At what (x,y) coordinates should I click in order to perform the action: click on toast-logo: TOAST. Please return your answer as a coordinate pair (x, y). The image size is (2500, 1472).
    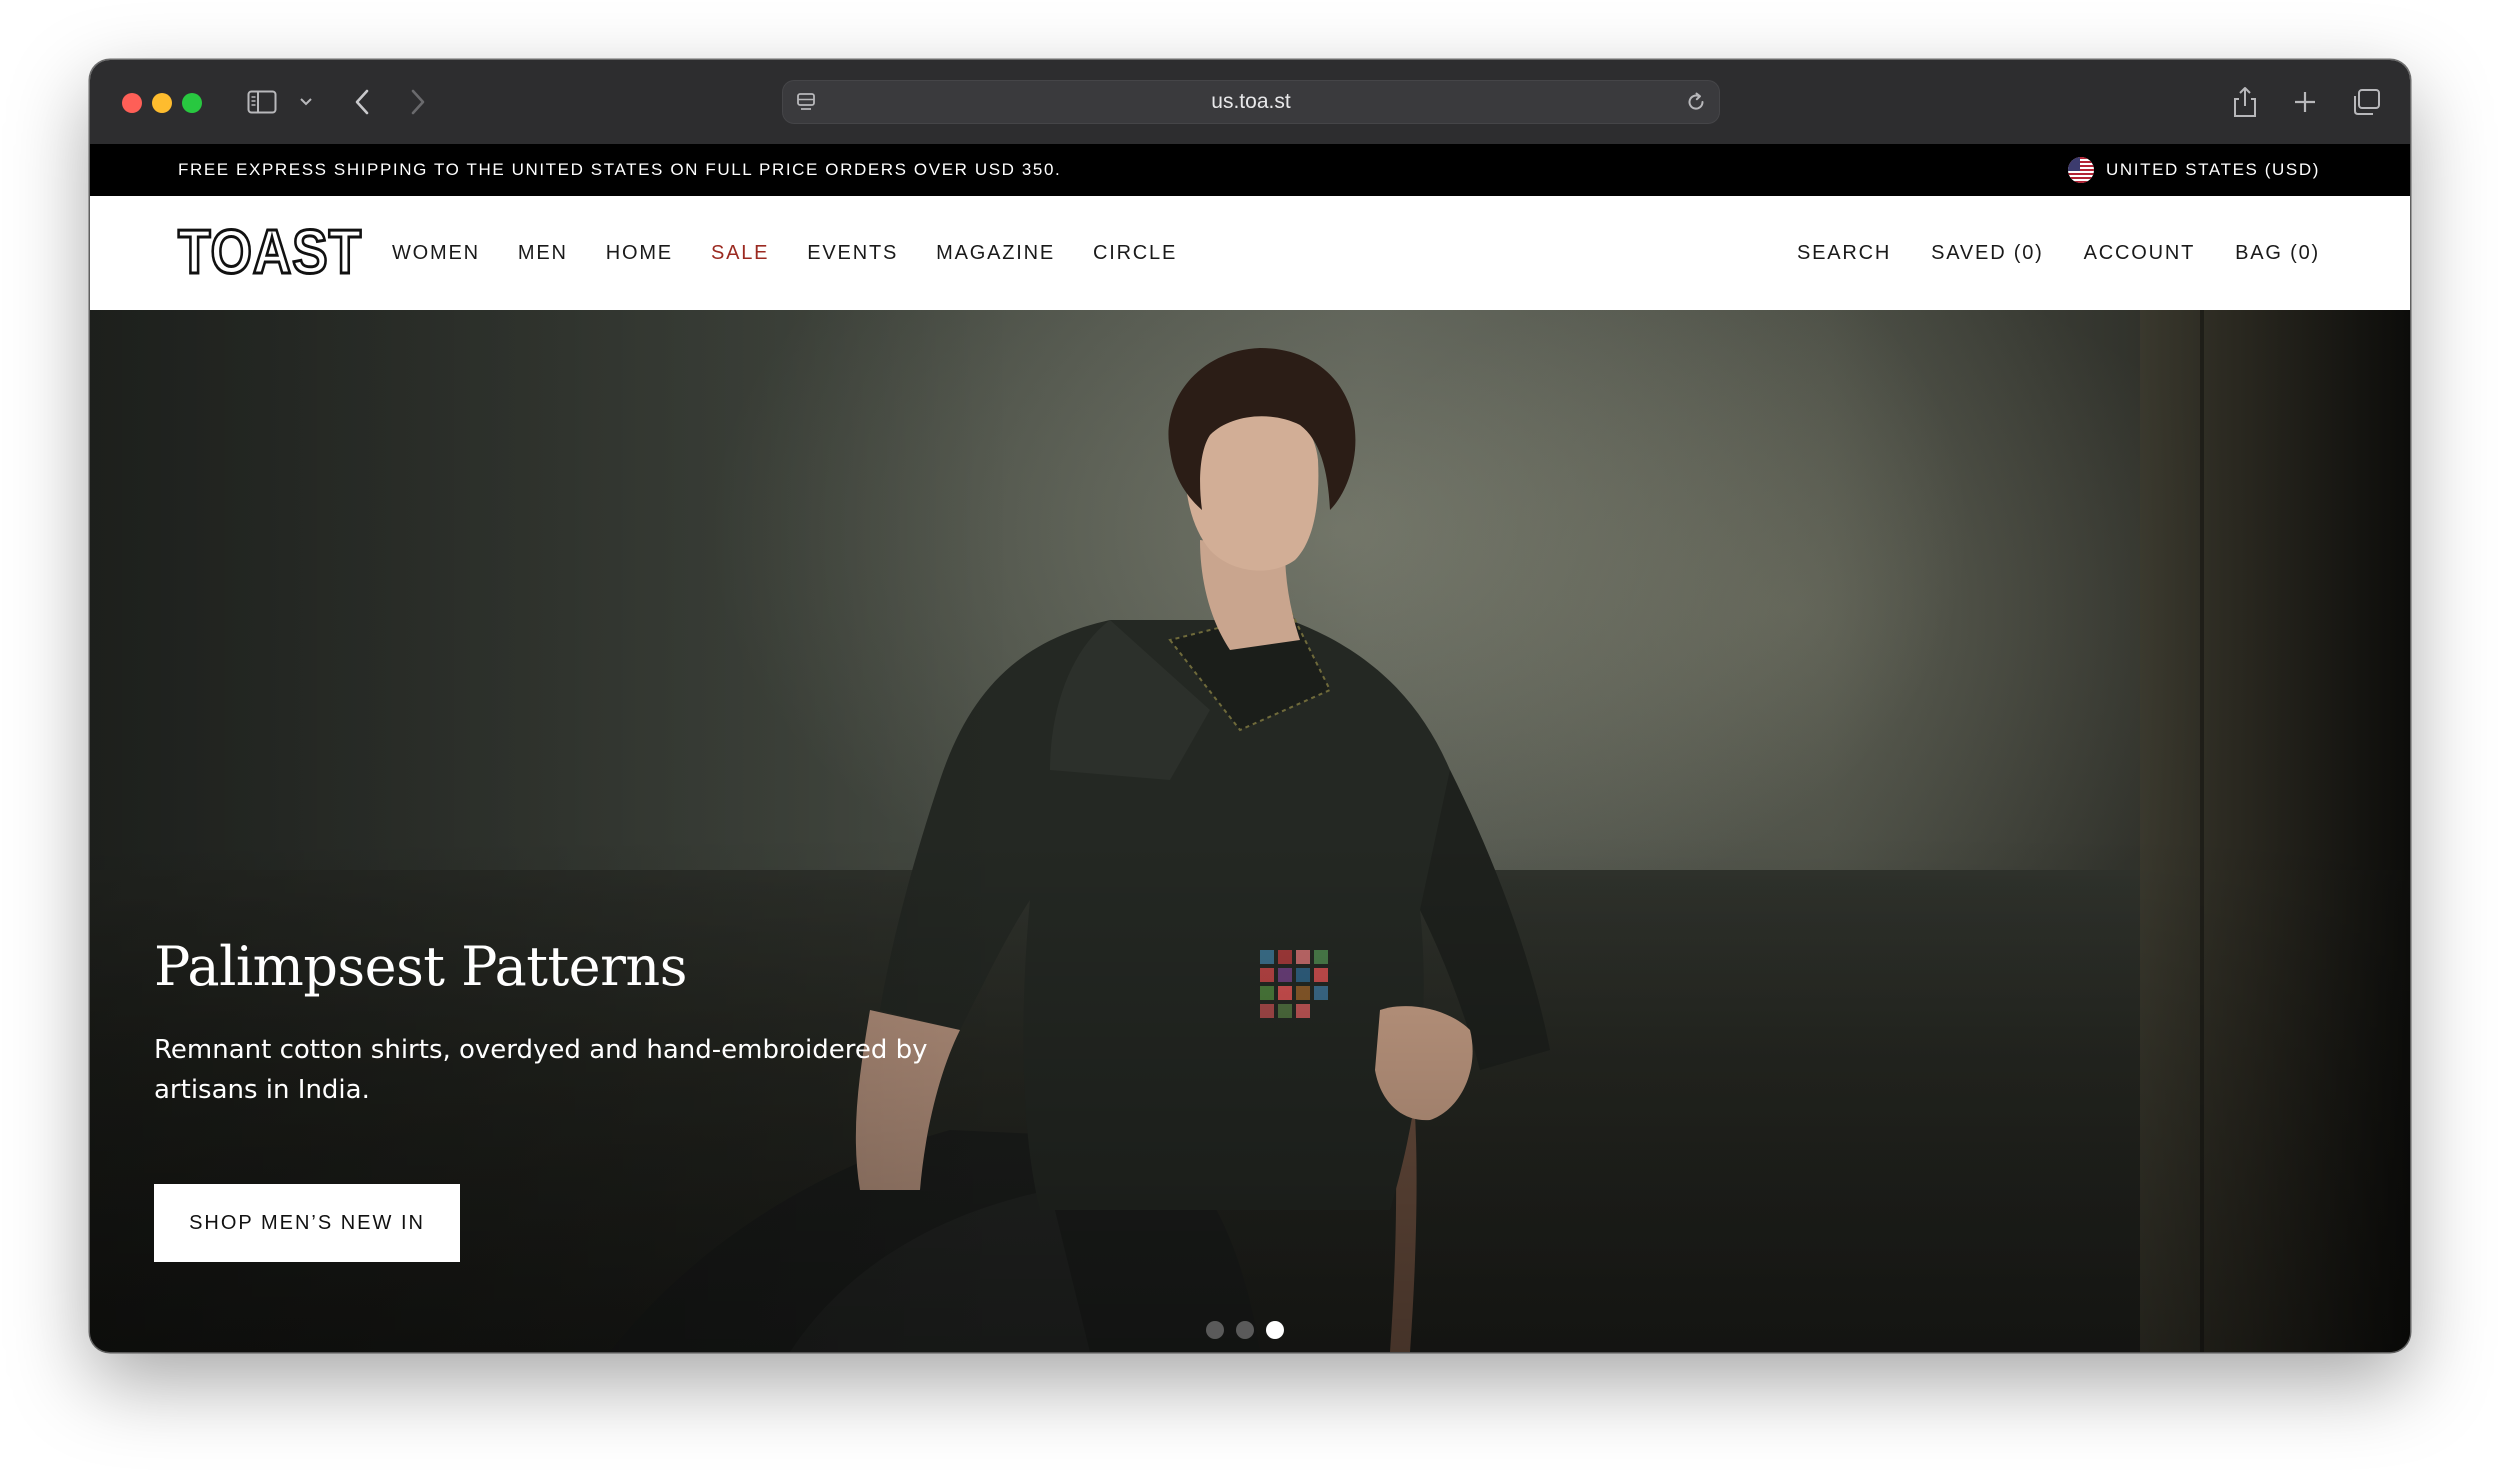
    Looking at the image, I should click on (270, 252).